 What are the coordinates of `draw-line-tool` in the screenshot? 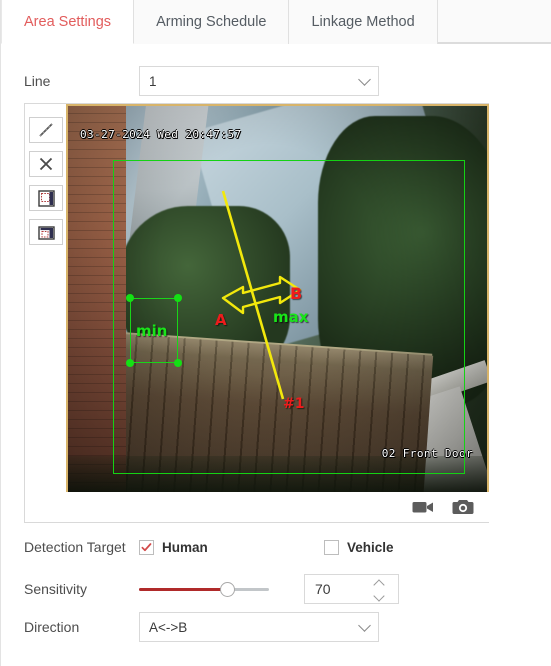 It's located at (46, 130).